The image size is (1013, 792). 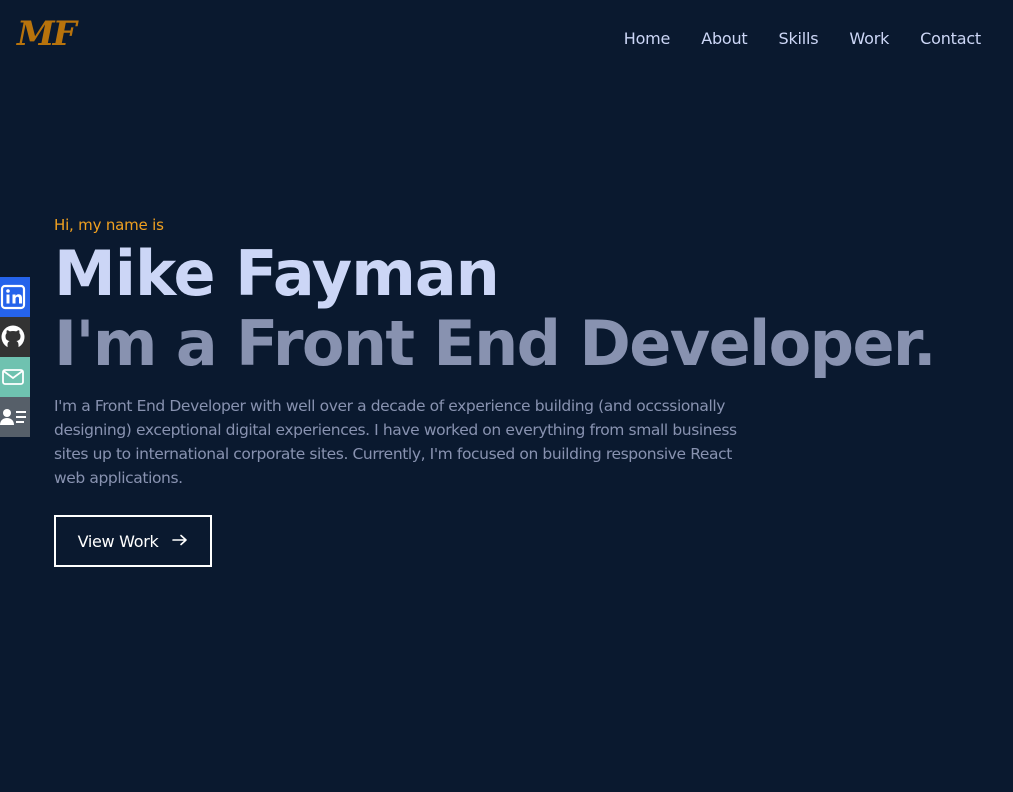 I want to click on nav-item-skills: Skills, so click(x=799, y=39).